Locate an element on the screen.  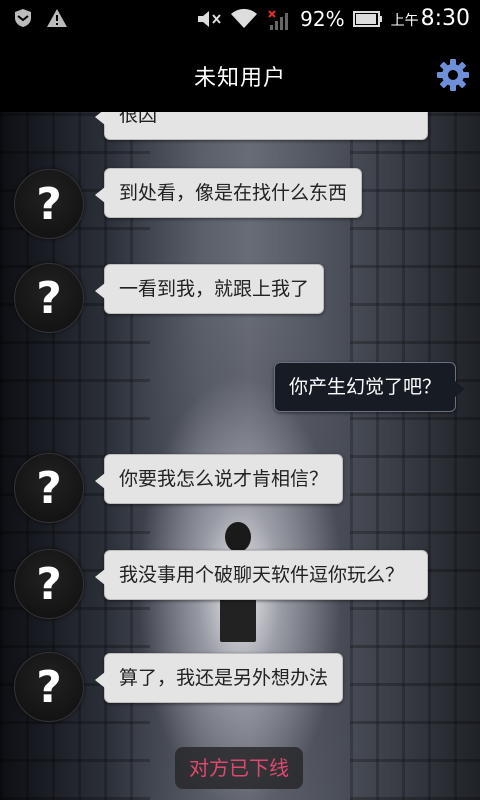
message-bubble-outgoing: 你产生幻觉了吧？ is located at coordinates (369, 387).